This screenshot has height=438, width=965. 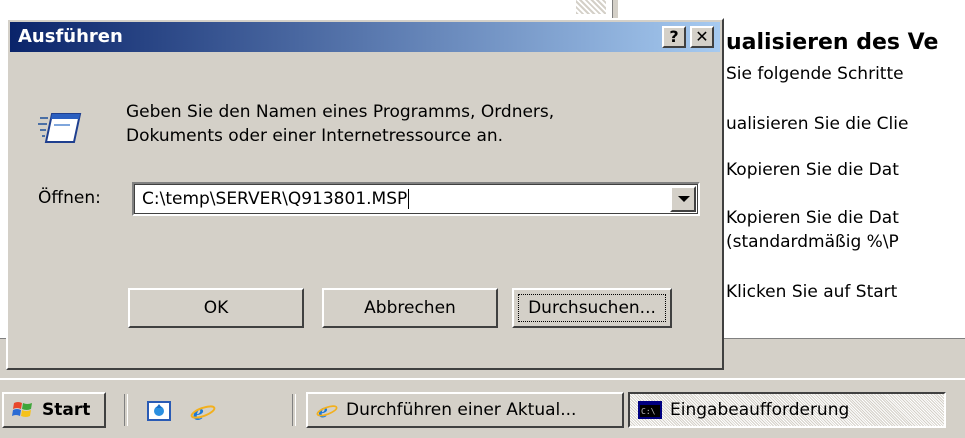 What do you see at coordinates (674, 37) in the screenshot?
I see `help-button: ?` at bounding box center [674, 37].